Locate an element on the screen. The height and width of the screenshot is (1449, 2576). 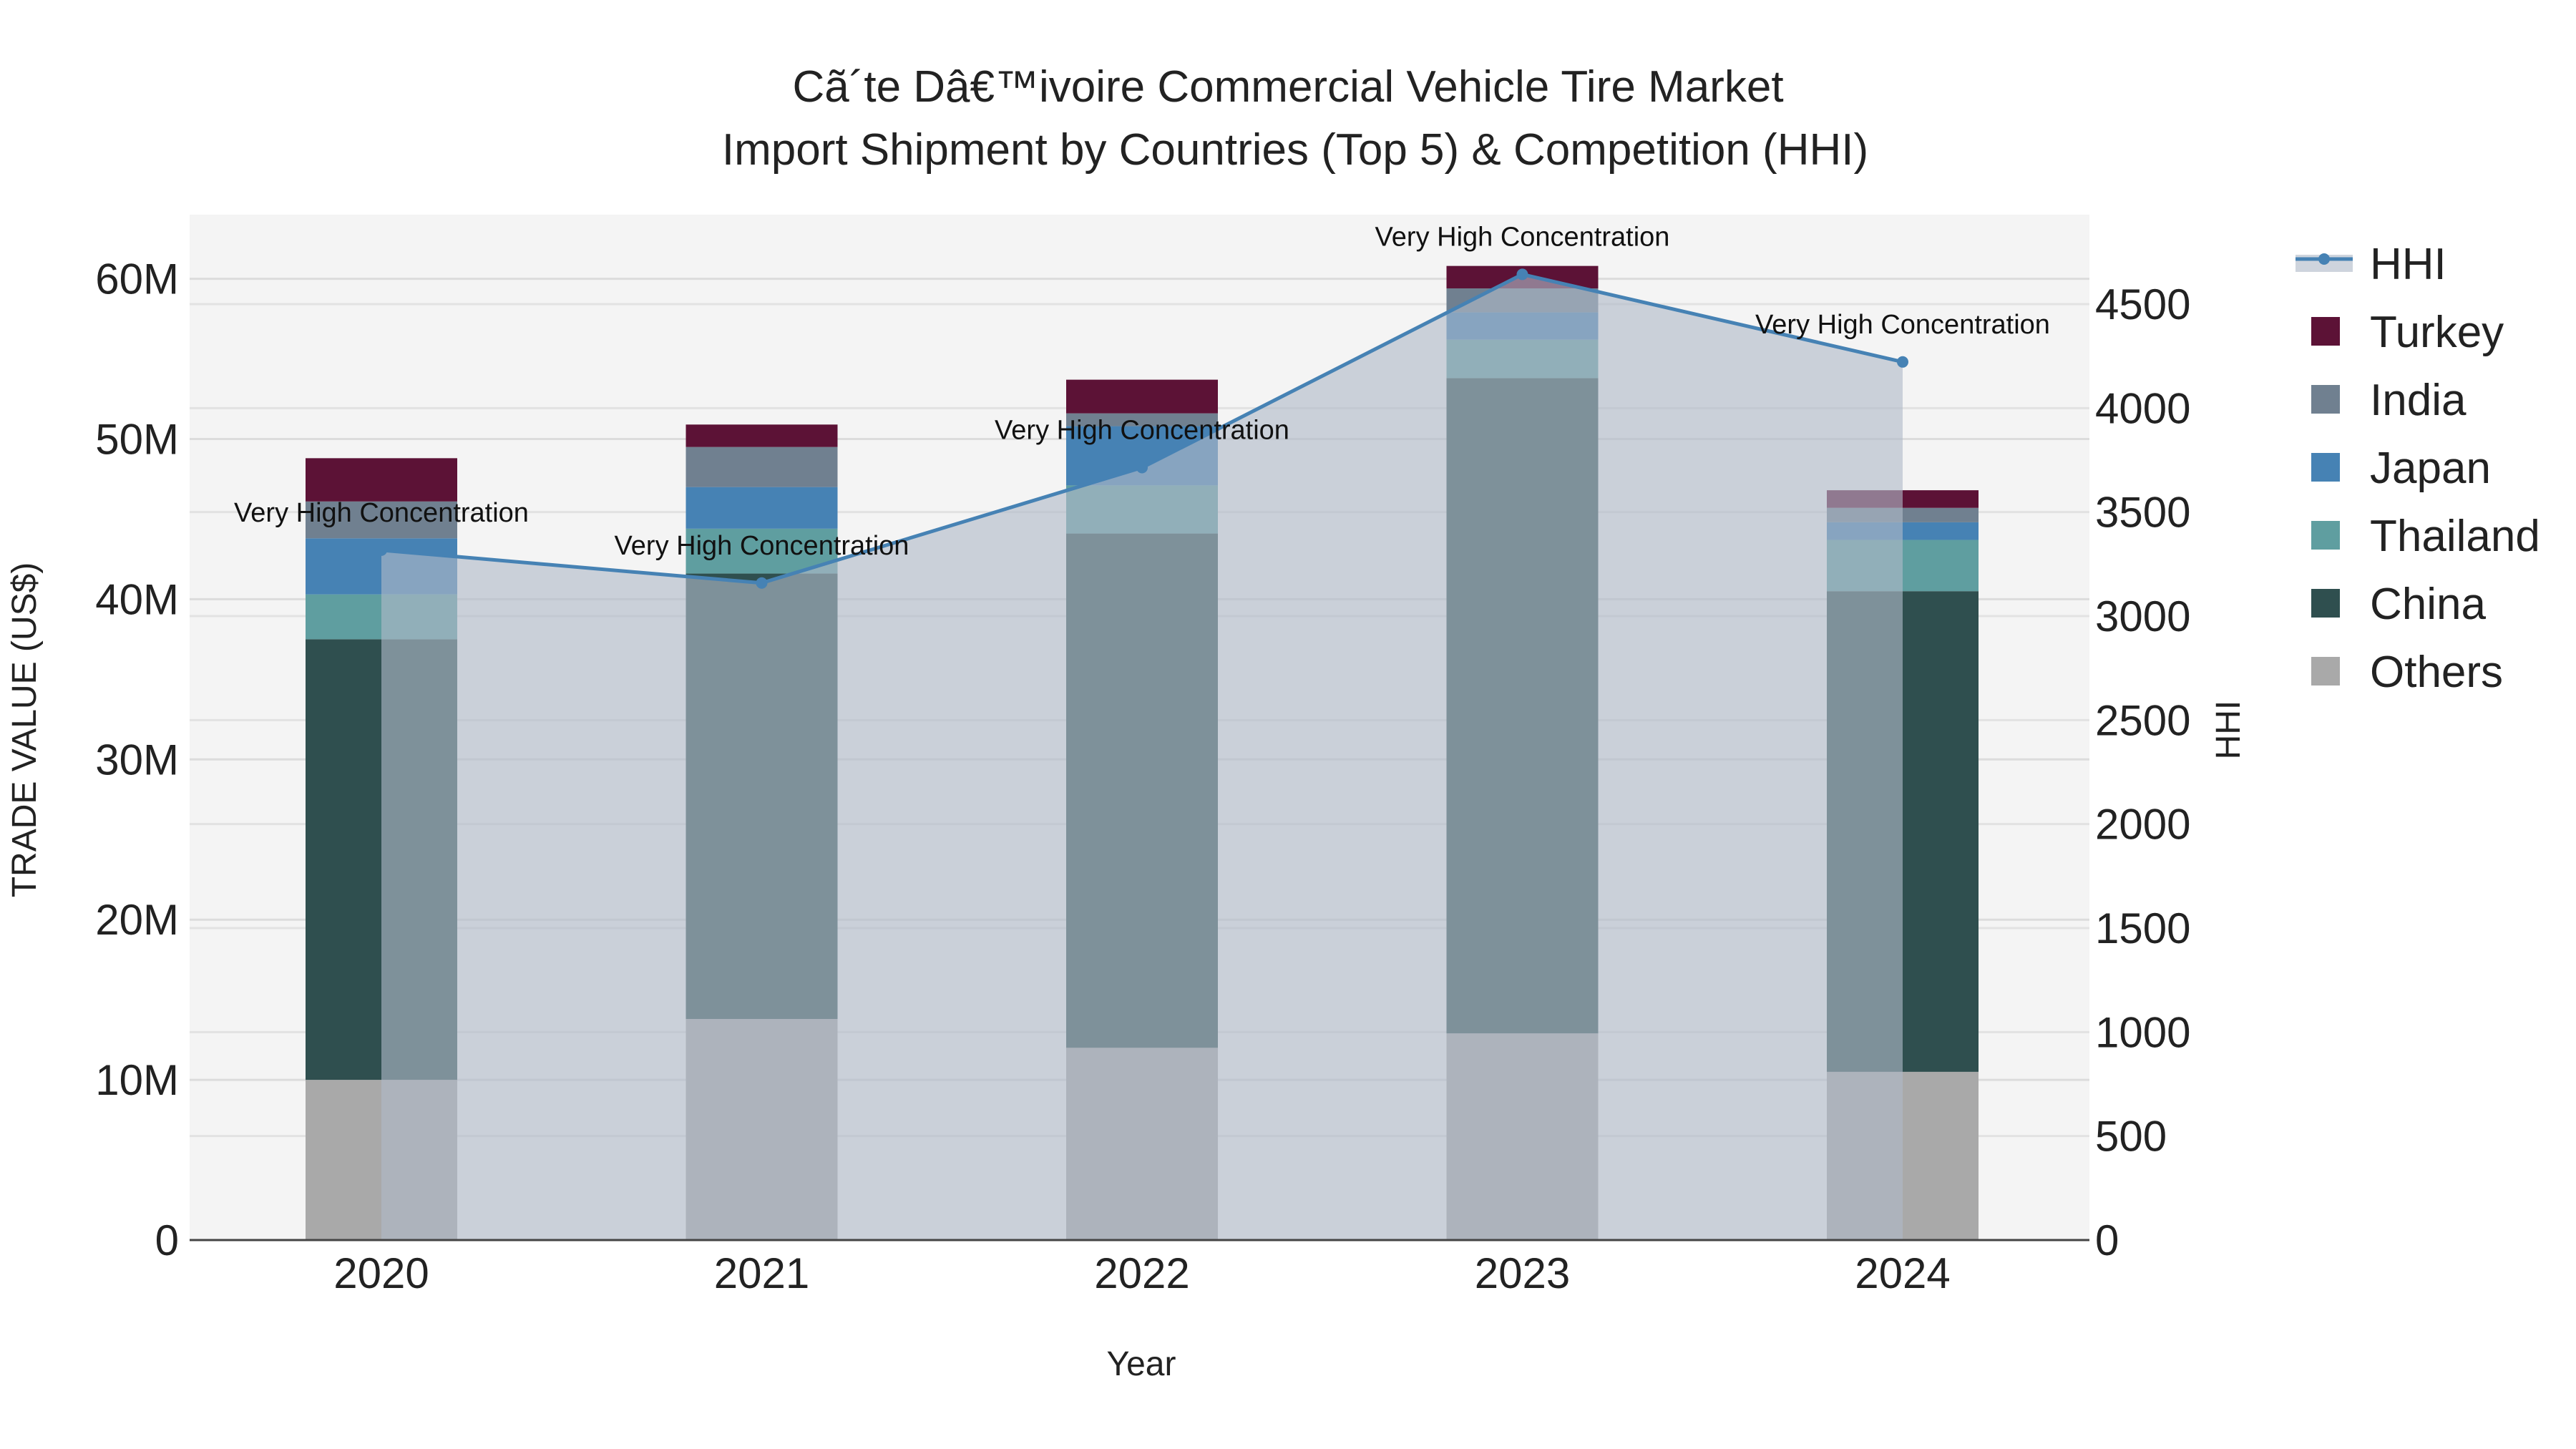
y2-tick-label: 2500 is located at coordinates (2142, 720).